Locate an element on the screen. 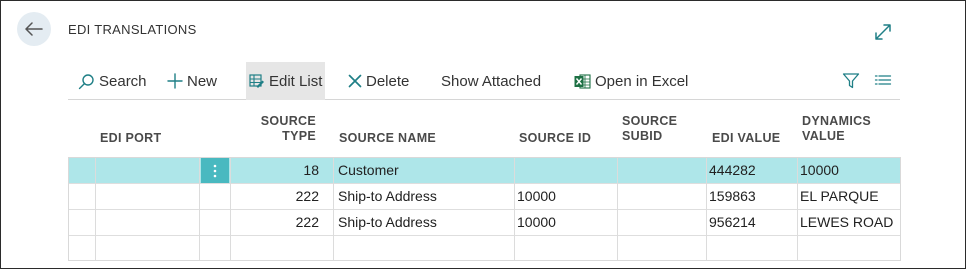 The image size is (966, 269). column-header-edi-value: EDI VALUE is located at coordinates (746, 138).